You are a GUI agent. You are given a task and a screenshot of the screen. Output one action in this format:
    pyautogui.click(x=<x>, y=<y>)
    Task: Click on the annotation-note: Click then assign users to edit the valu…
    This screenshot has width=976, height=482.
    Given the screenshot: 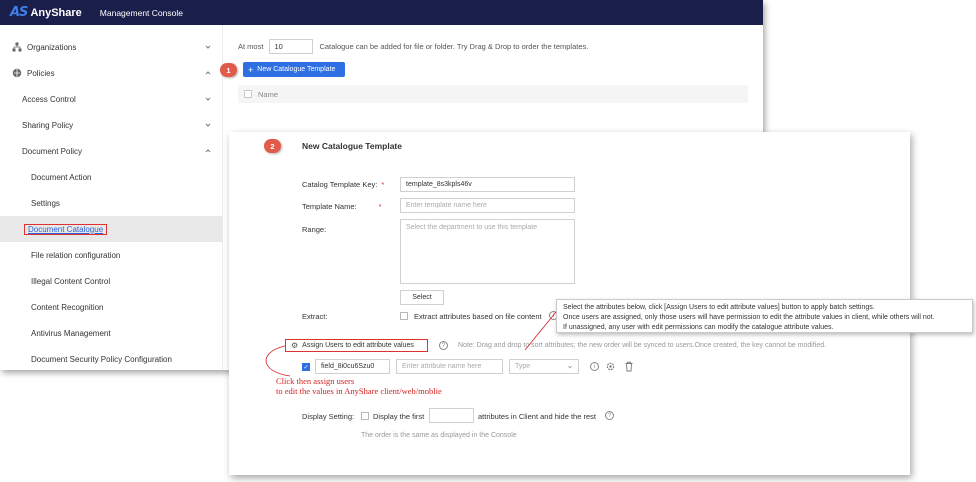 What is the action you would take?
    pyautogui.click(x=359, y=386)
    